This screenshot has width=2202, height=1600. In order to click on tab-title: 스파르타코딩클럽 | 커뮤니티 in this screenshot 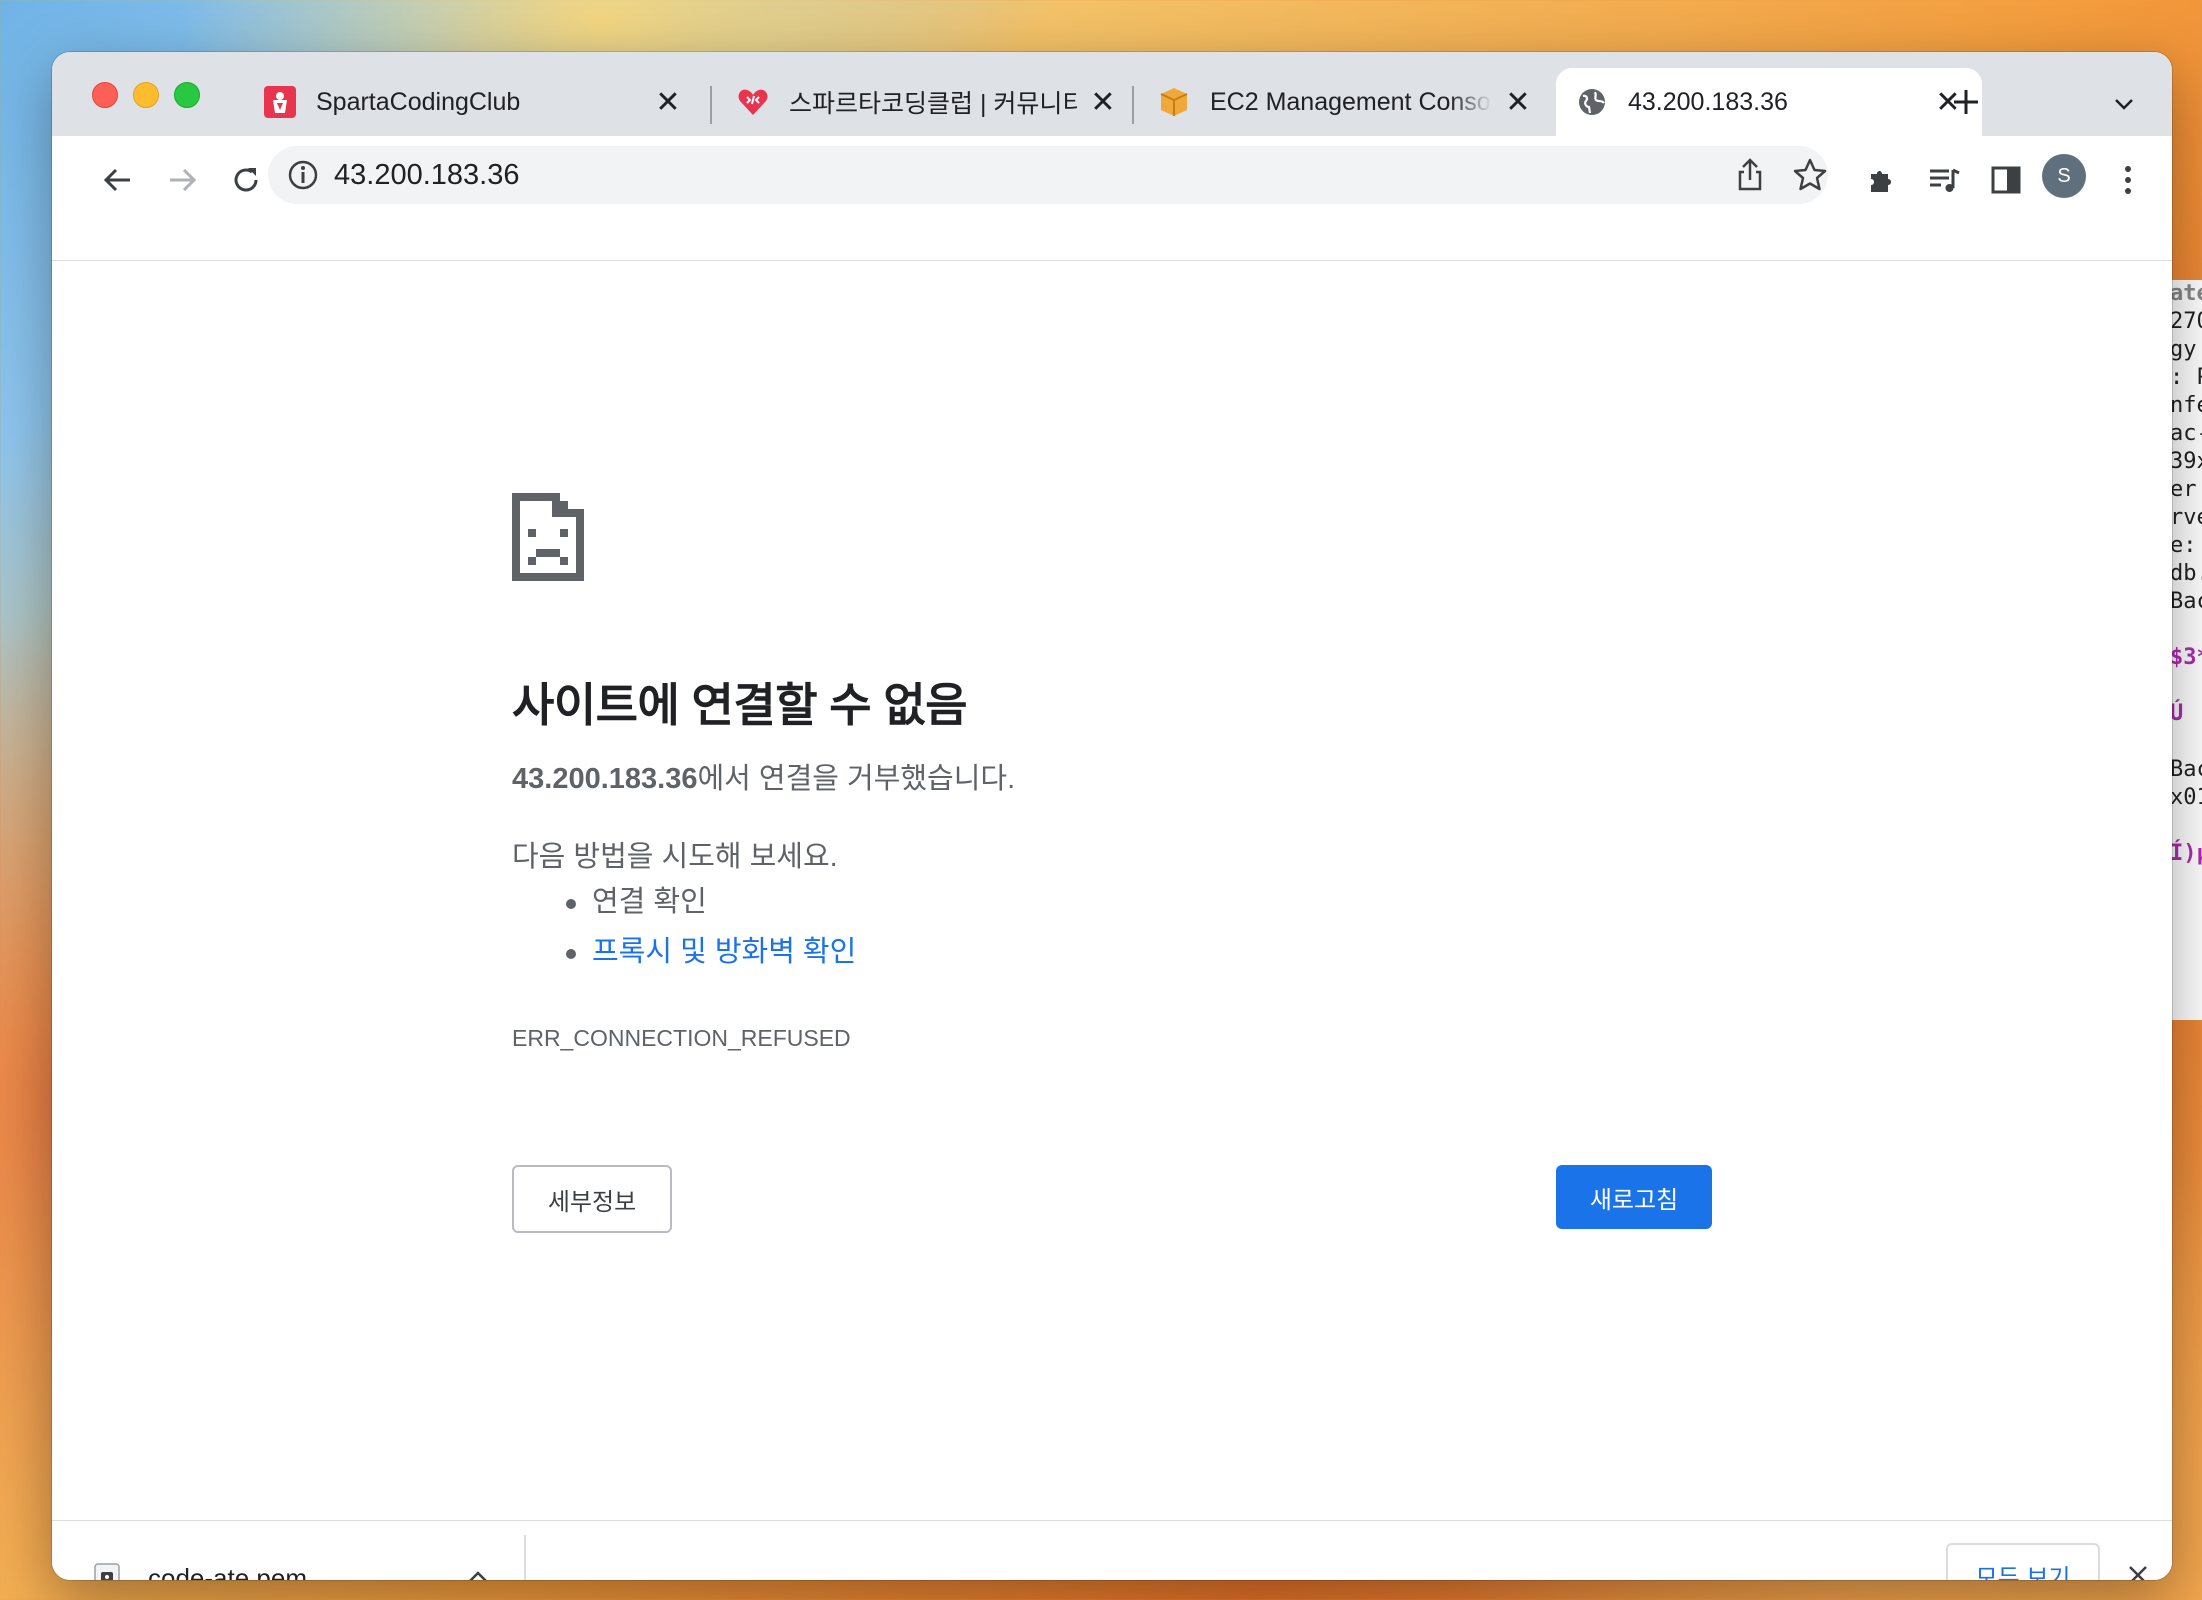, I will do `click(933, 104)`.